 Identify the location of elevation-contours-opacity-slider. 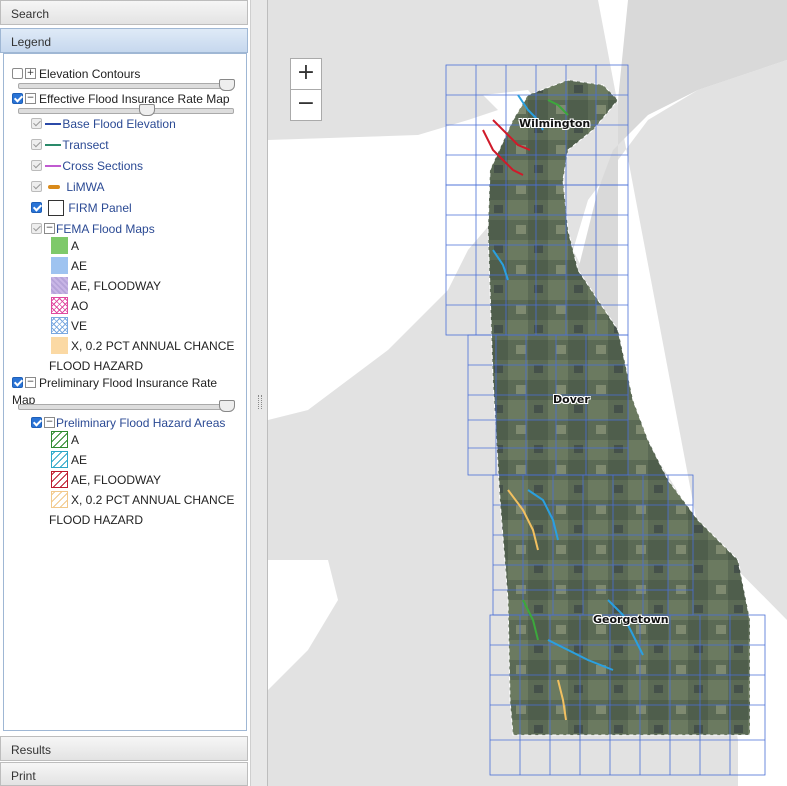
(126, 85).